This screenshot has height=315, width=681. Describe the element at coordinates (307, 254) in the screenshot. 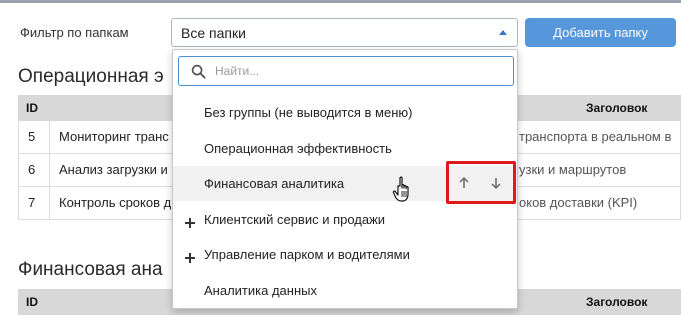

I see `folder-option-label: Управление парком и водителями` at that location.